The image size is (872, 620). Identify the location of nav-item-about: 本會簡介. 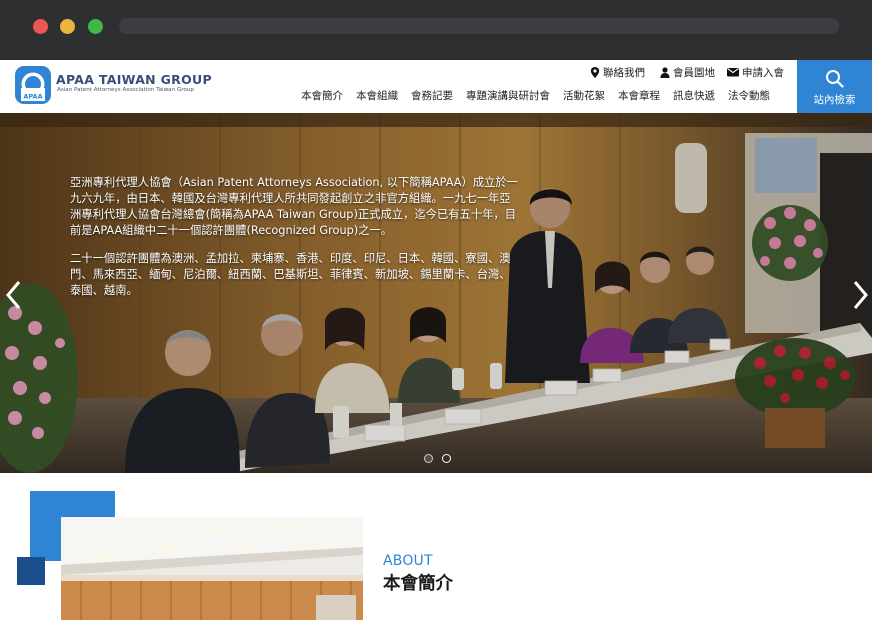
(322, 95).